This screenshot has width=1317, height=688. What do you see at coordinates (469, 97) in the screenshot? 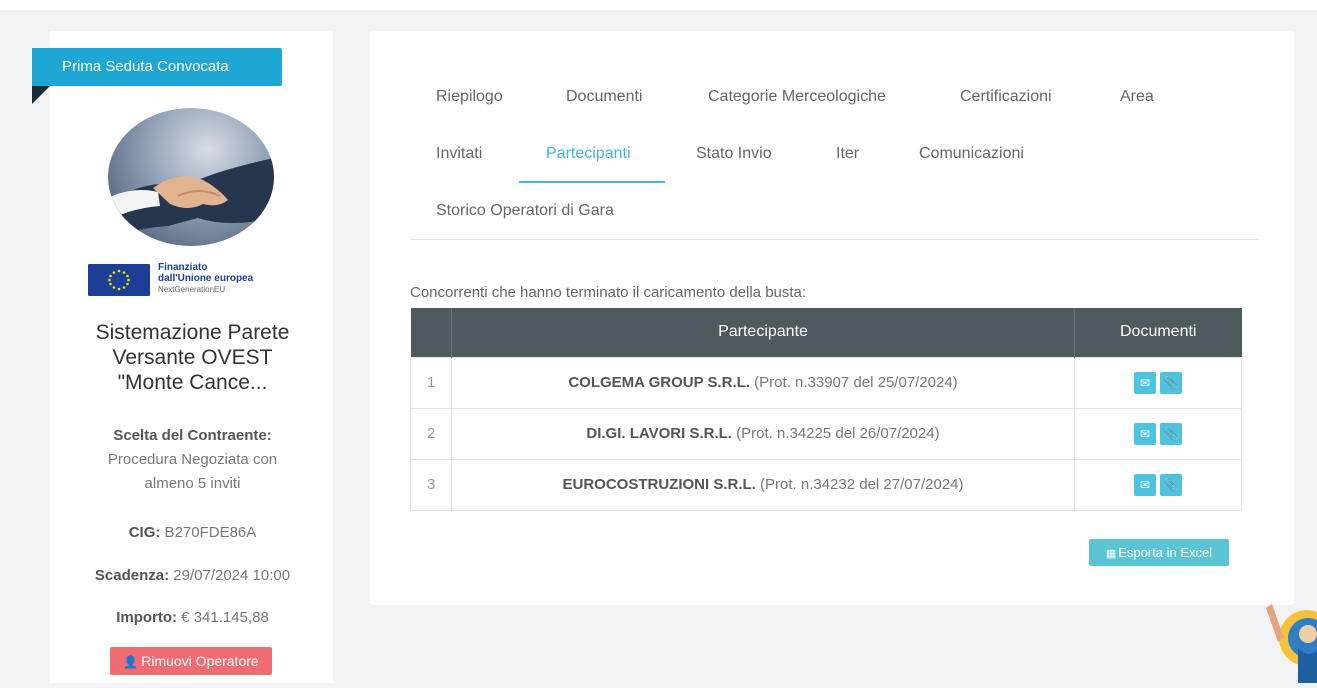
I see `tab-riepilogo: Riepilogo` at bounding box center [469, 97].